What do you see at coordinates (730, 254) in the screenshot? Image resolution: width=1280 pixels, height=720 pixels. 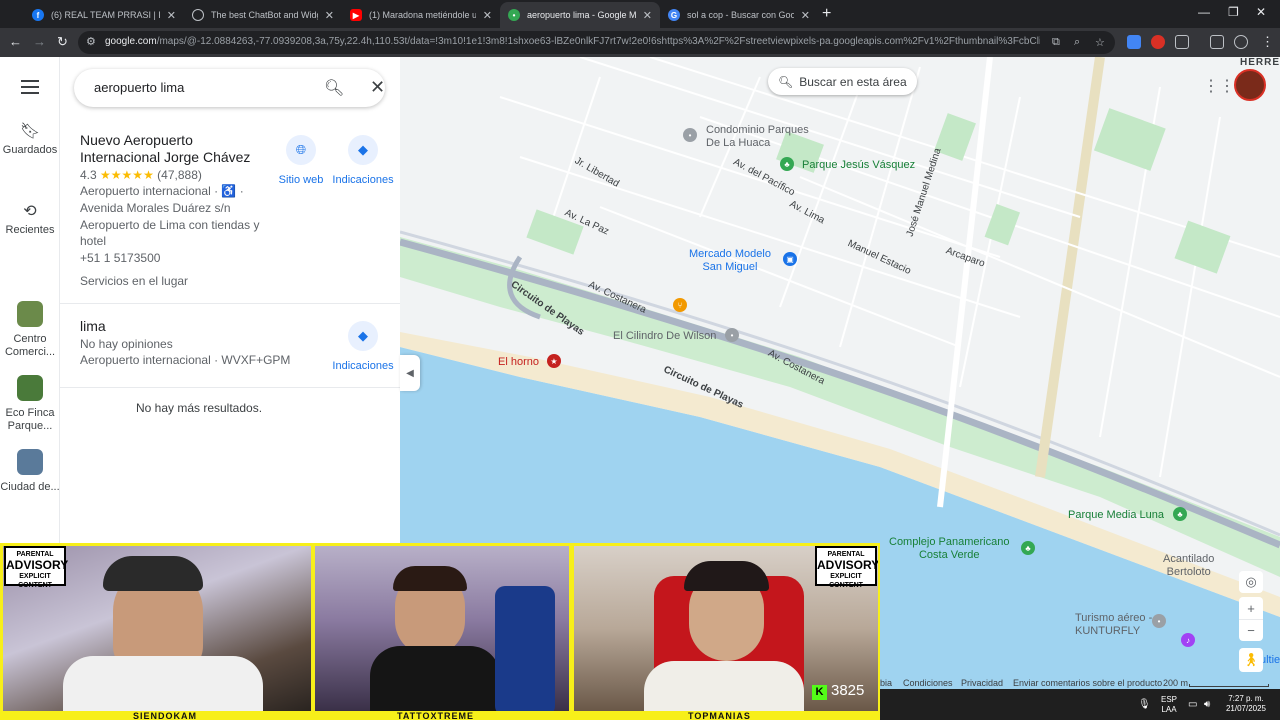 I see `mercado-line-1: Mercado Modelo` at bounding box center [730, 254].